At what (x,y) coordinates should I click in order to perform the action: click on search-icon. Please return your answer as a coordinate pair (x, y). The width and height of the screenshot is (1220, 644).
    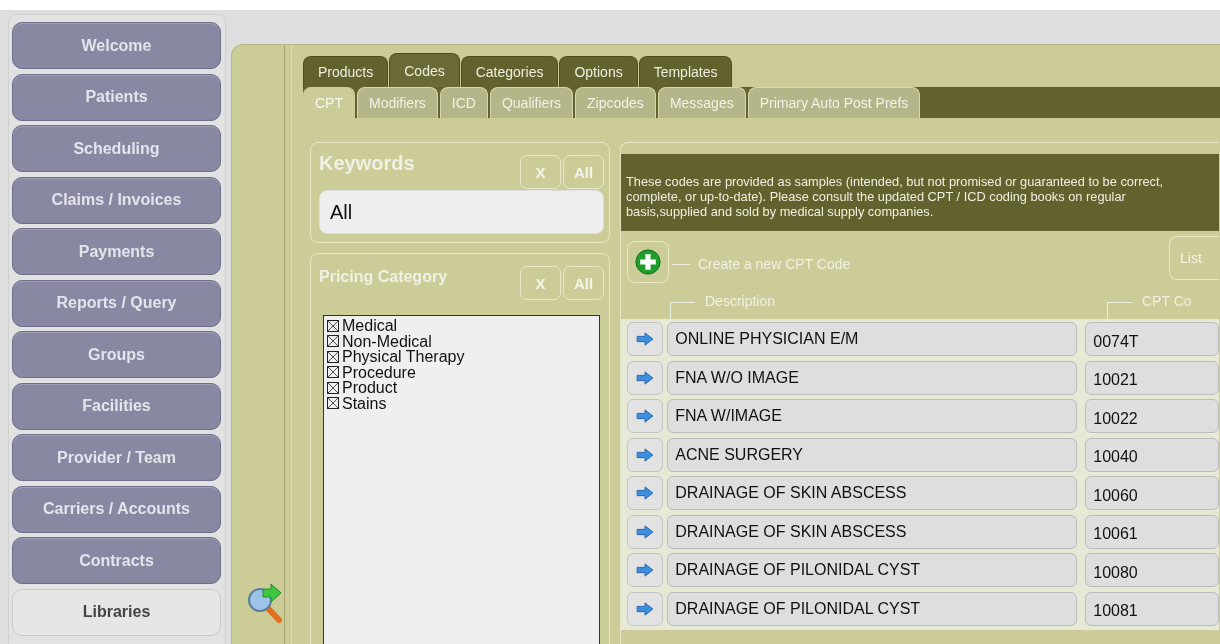
    Looking at the image, I should click on (265, 603).